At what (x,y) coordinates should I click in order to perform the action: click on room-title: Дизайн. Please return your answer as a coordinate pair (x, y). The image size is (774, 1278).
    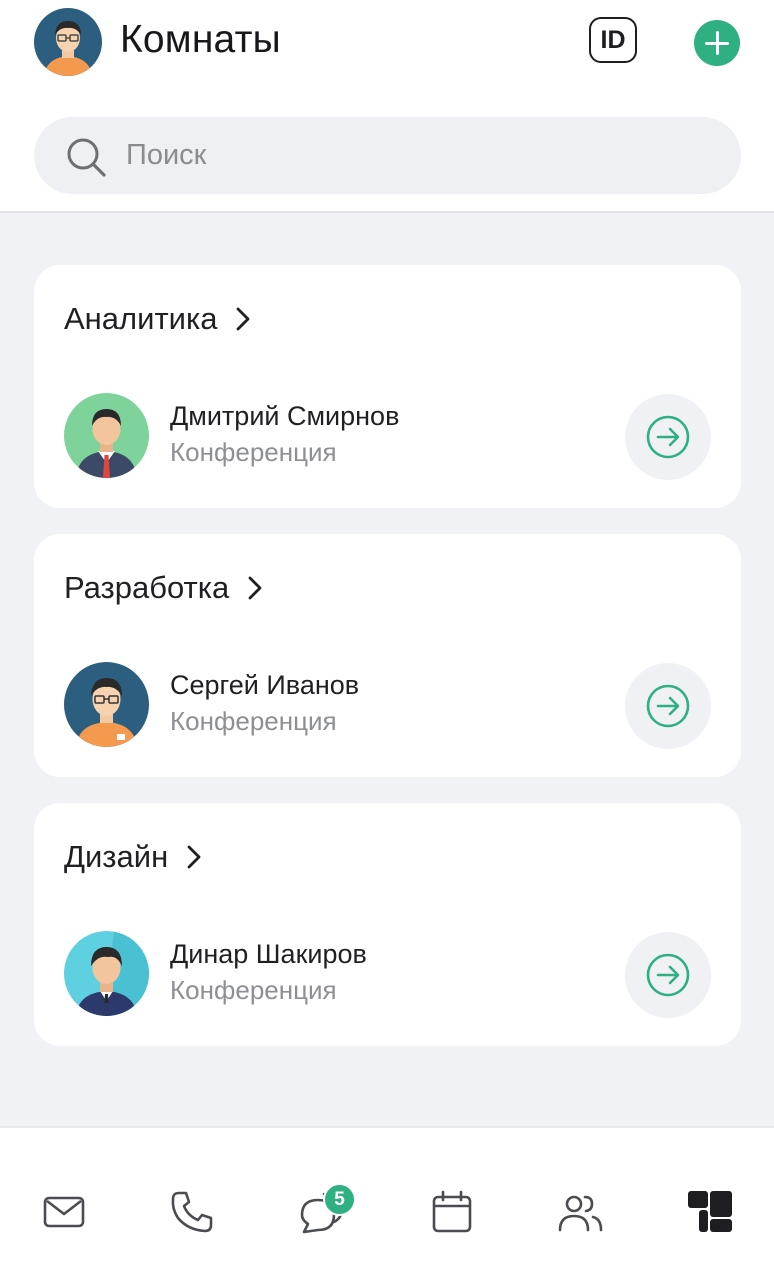
    Looking at the image, I should click on (116, 856).